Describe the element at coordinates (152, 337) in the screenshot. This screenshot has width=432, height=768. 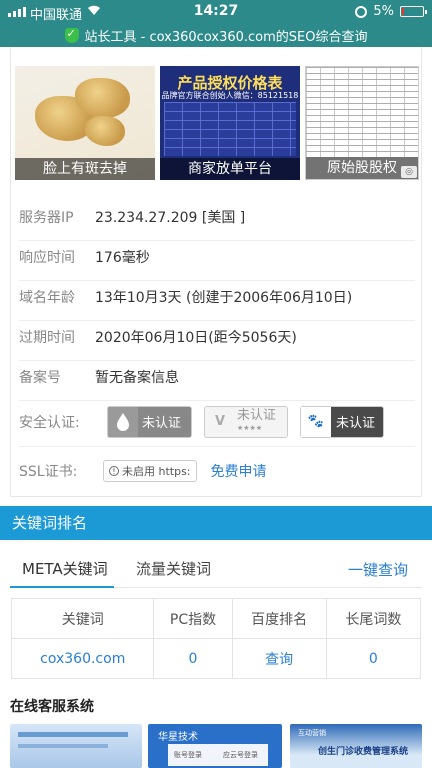
I see `expire-date: 2020年06月10日` at that location.